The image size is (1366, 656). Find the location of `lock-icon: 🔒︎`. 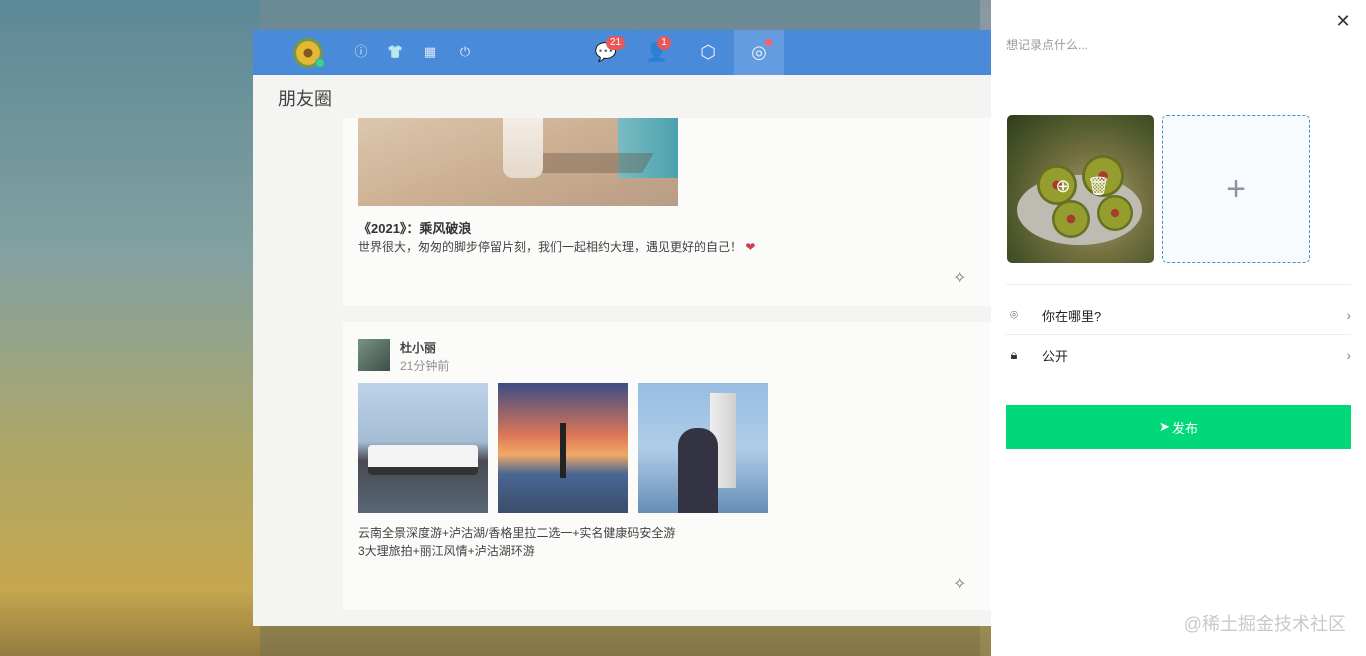

lock-icon: 🔒︎ is located at coordinates (1014, 354).